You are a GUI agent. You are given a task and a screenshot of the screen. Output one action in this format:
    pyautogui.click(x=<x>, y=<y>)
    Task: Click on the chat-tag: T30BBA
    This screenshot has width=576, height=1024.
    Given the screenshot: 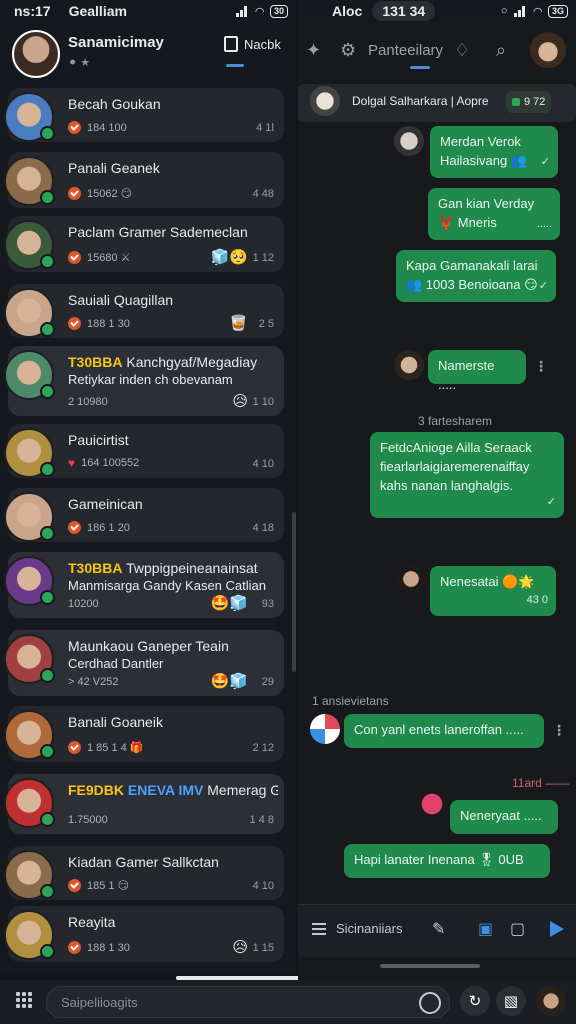 What is the action you would take?
    pyautogui.click(x=95, y=568)
    